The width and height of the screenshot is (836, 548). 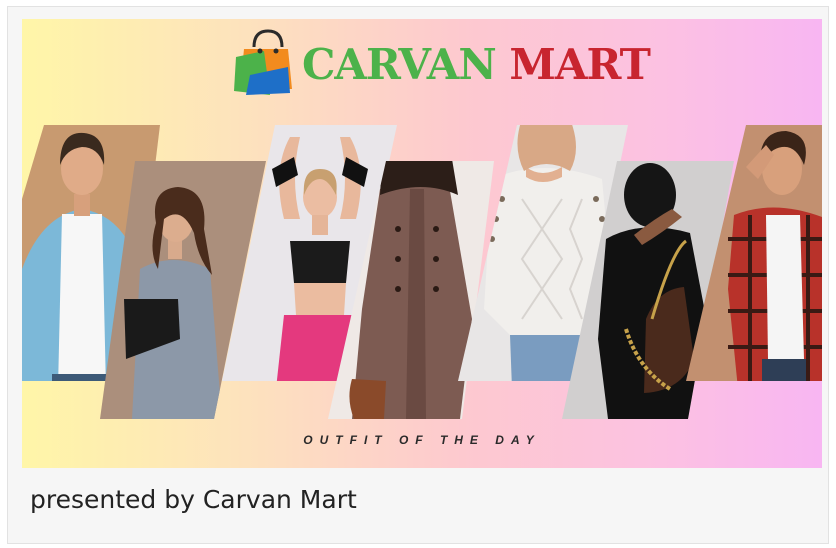 I want to click on brand-name: CARVAN MART, so click(x=476, y=65).